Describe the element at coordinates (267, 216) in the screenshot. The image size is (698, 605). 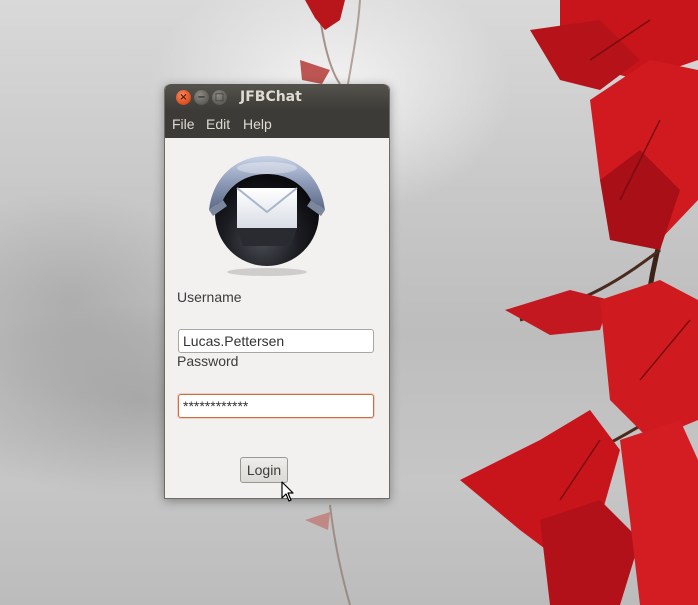
I see `mail-envelope-icon` at that location.